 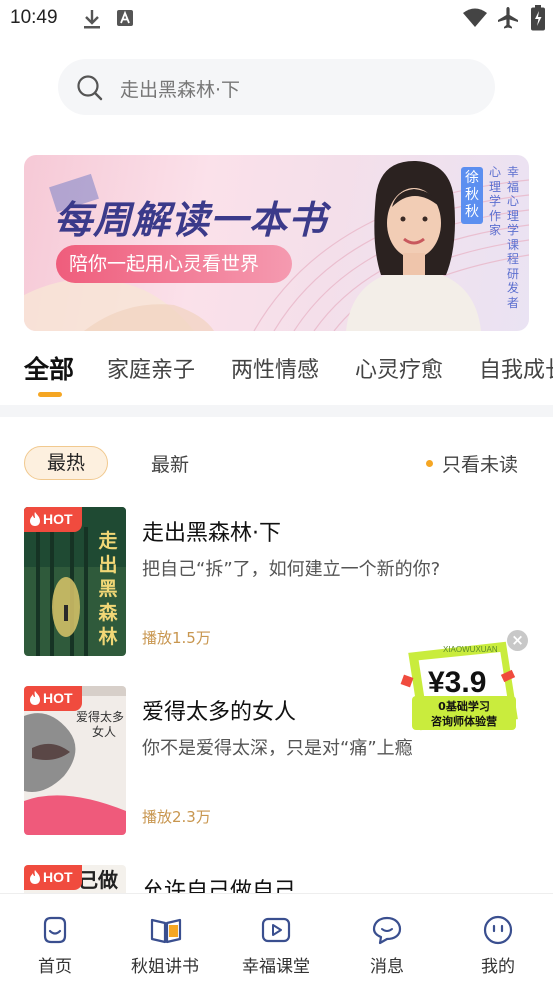 I want to click on tab-healing: 心灵疗愈, so click(x=399, y=368).